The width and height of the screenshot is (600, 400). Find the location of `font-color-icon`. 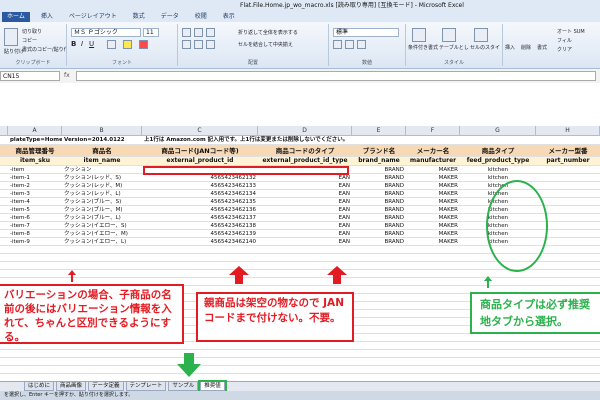

font-color-icon is located at coordinates (143, 44).